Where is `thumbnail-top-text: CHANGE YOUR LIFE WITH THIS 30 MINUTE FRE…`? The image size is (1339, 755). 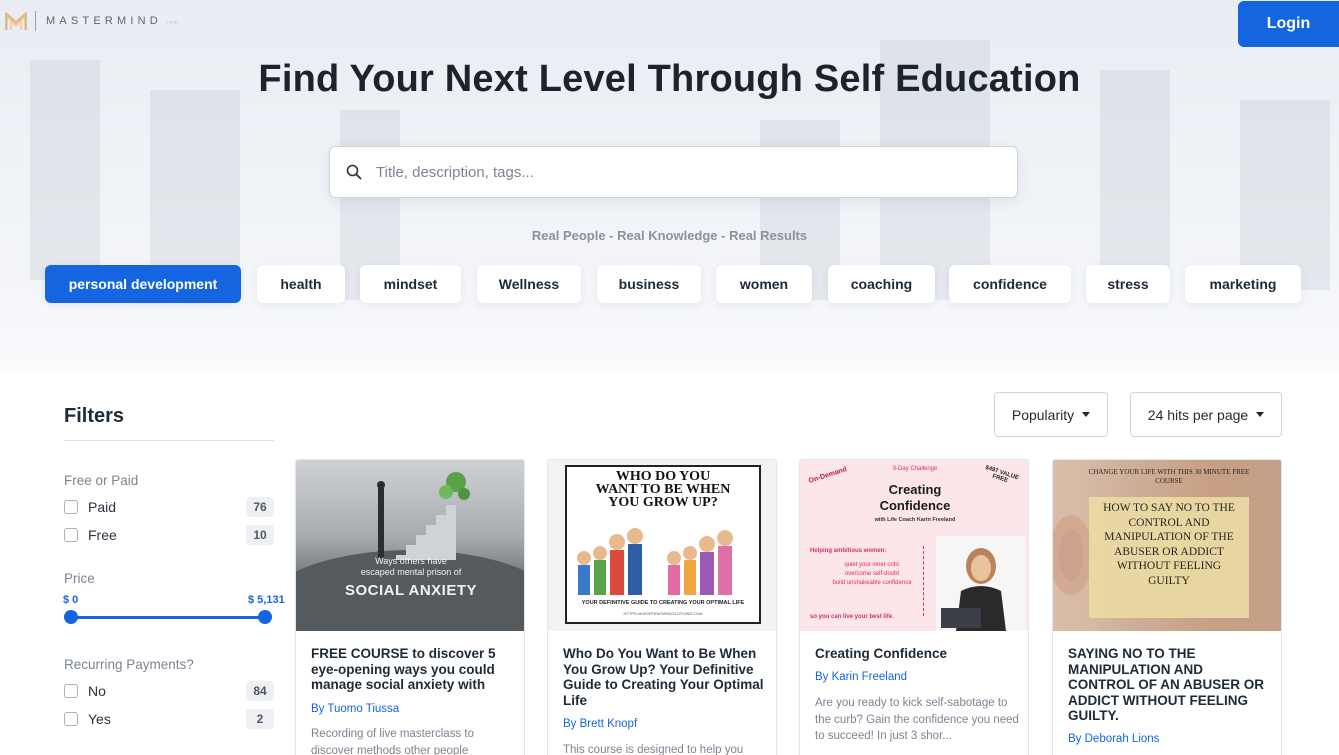 thumbnail-top-text: CHANGE YOUR LIFE WITH THIS 30 MINUTE FRE… is located at coordinates (1169, 476).